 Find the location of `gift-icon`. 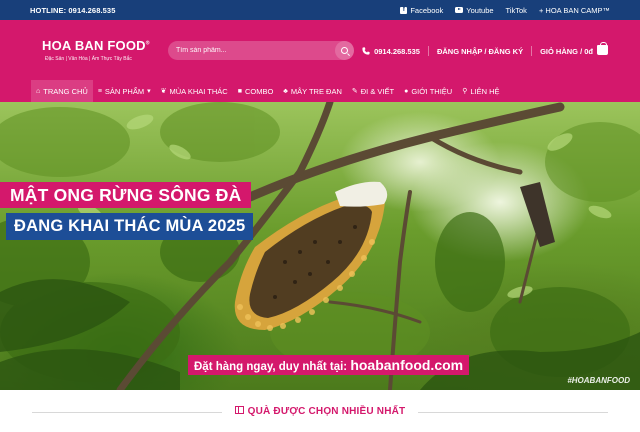

gift-icon is located at coordinates (239, 410).